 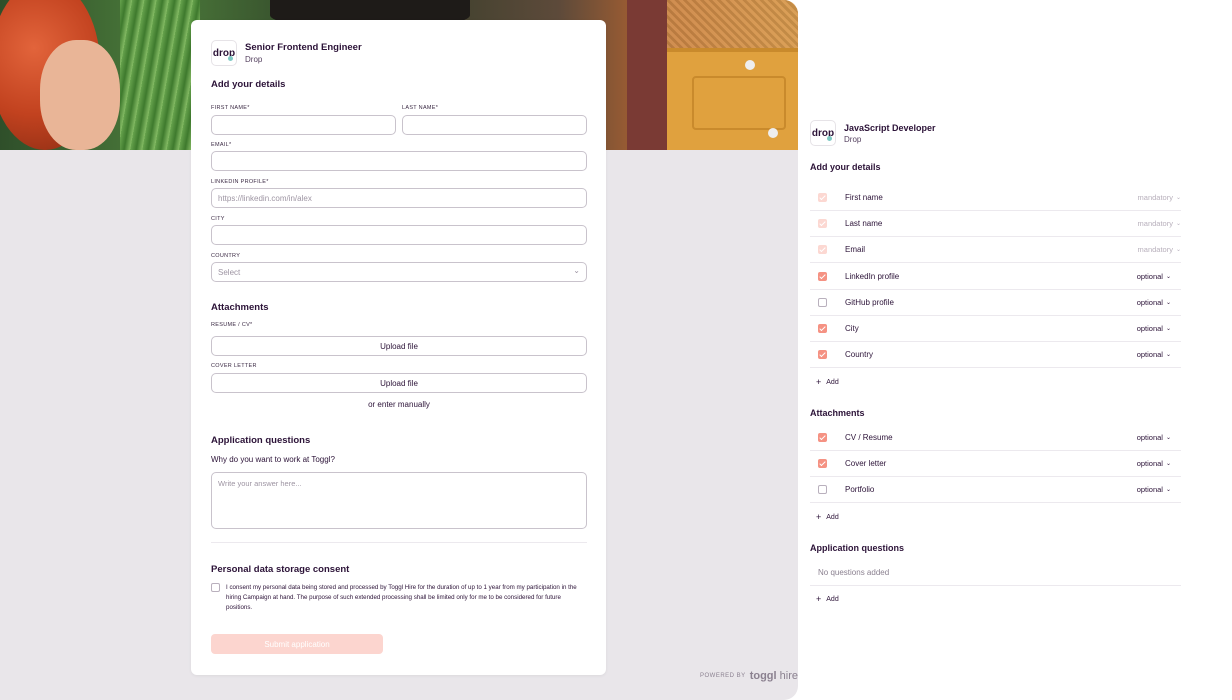 I want to click on powered-by-label: POWERED BY, so click(x=723, y=676).